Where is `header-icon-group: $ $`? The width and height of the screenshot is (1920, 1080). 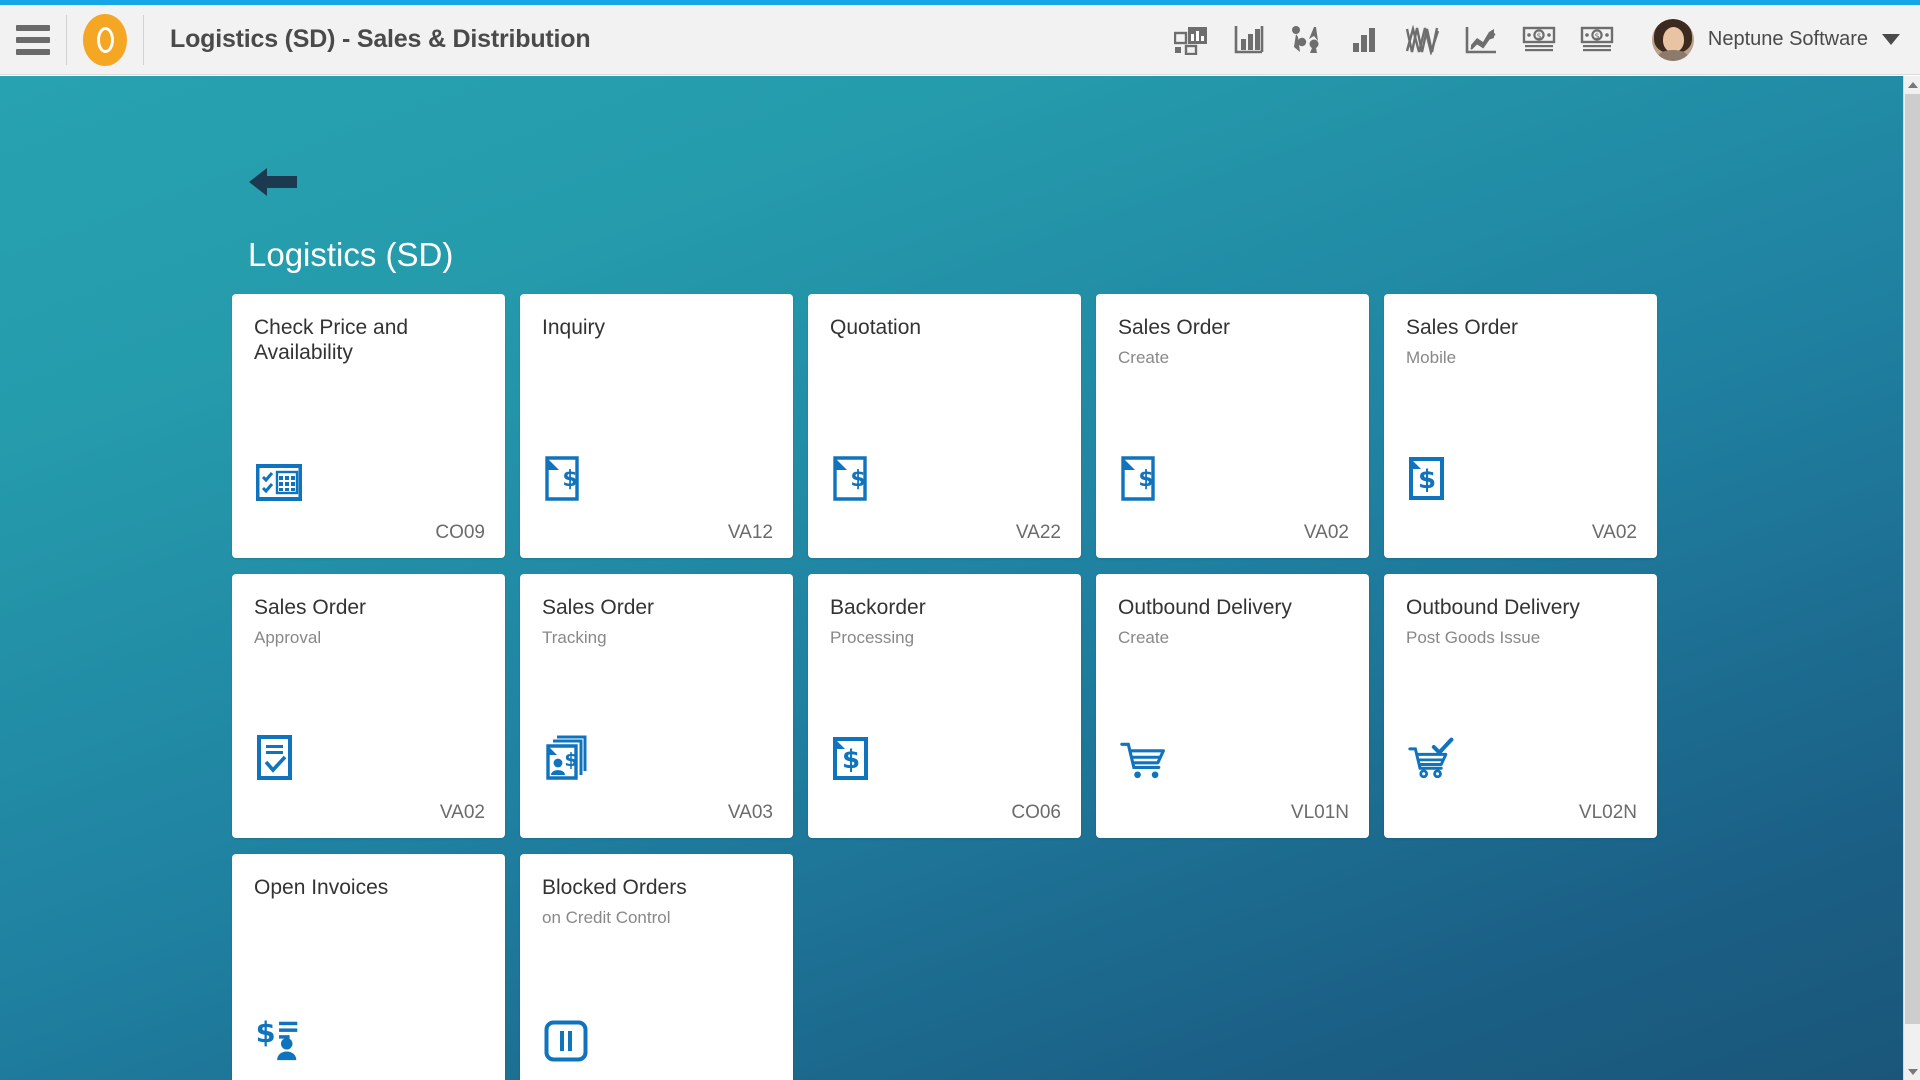 header-icon-group: $ $ is located at coordinates (1394, 40).